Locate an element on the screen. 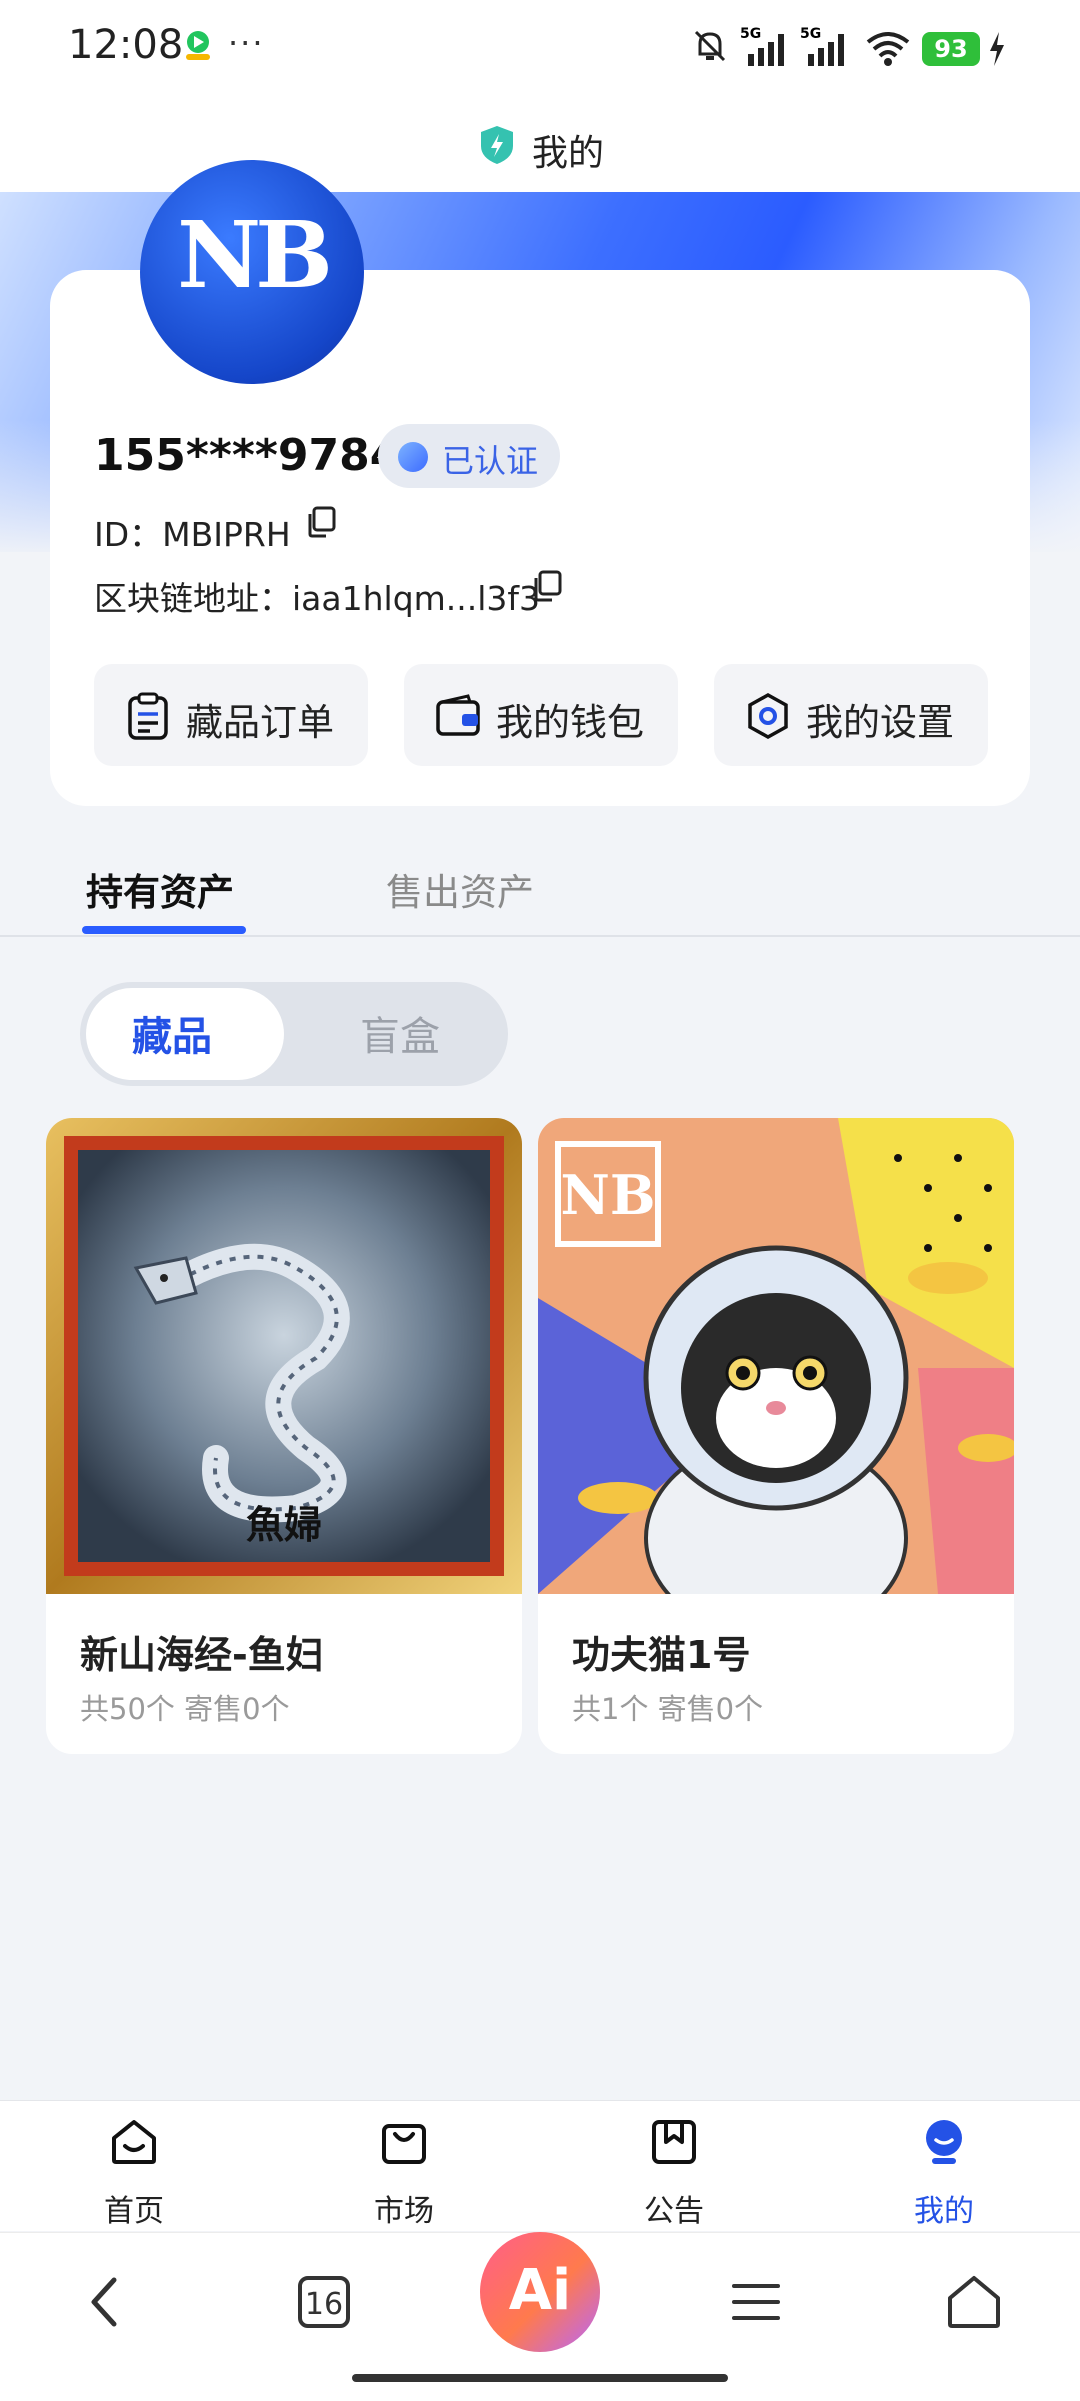 The width and height of the screenshot is (1080, 2401). home-indicator is located at coordinates (540, 2378).